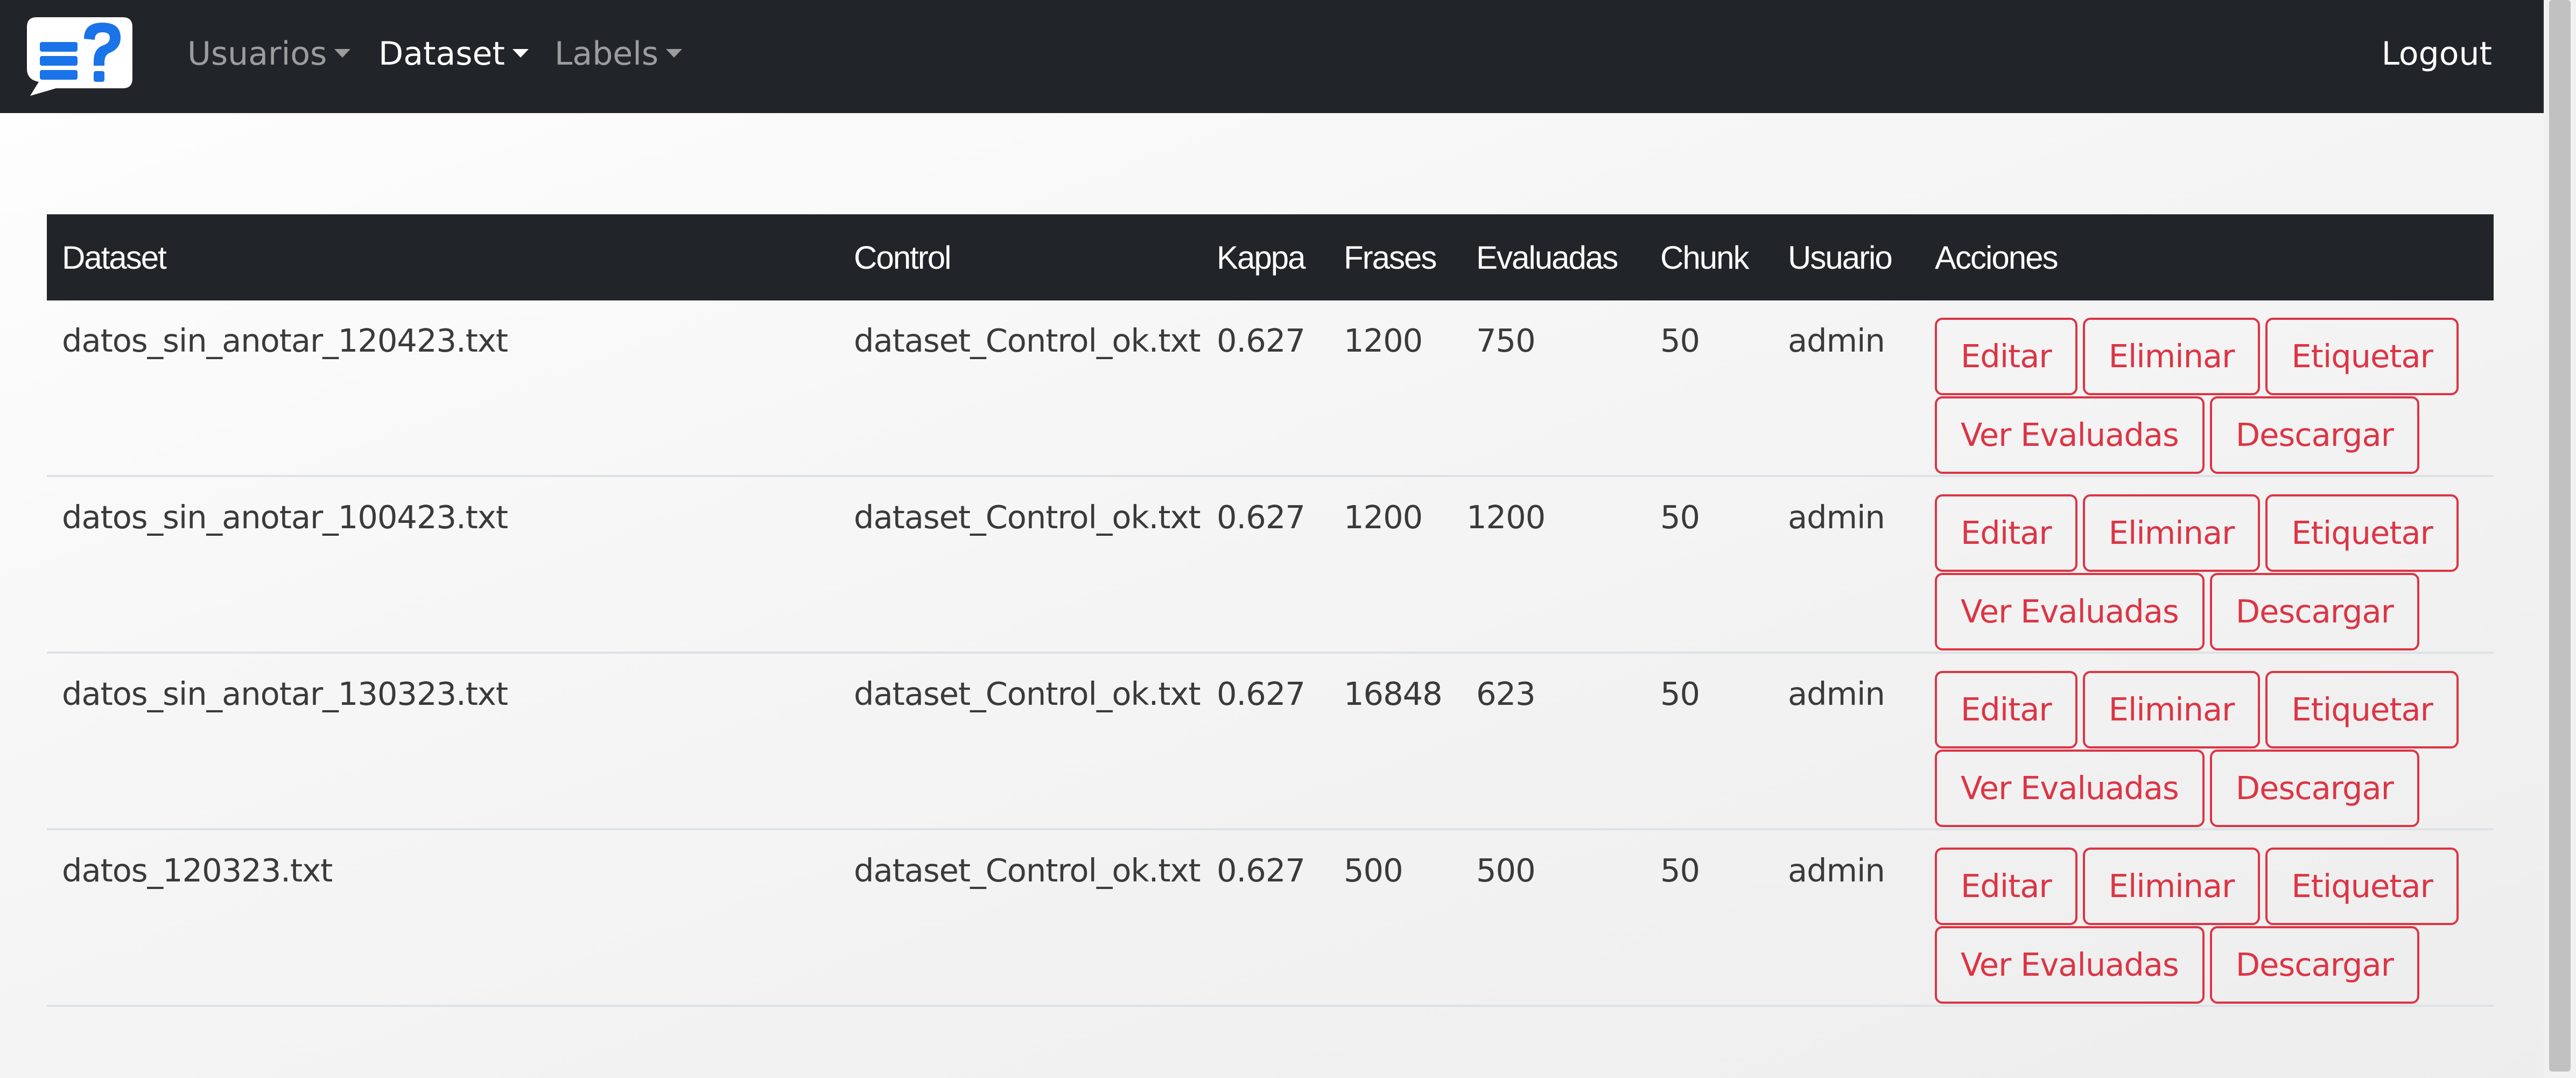 The image size is (2576, 1078). Describe the element at coordinates (2207, 257) in the screenshot. I see `col-header-acciones: Acciones` at that location.